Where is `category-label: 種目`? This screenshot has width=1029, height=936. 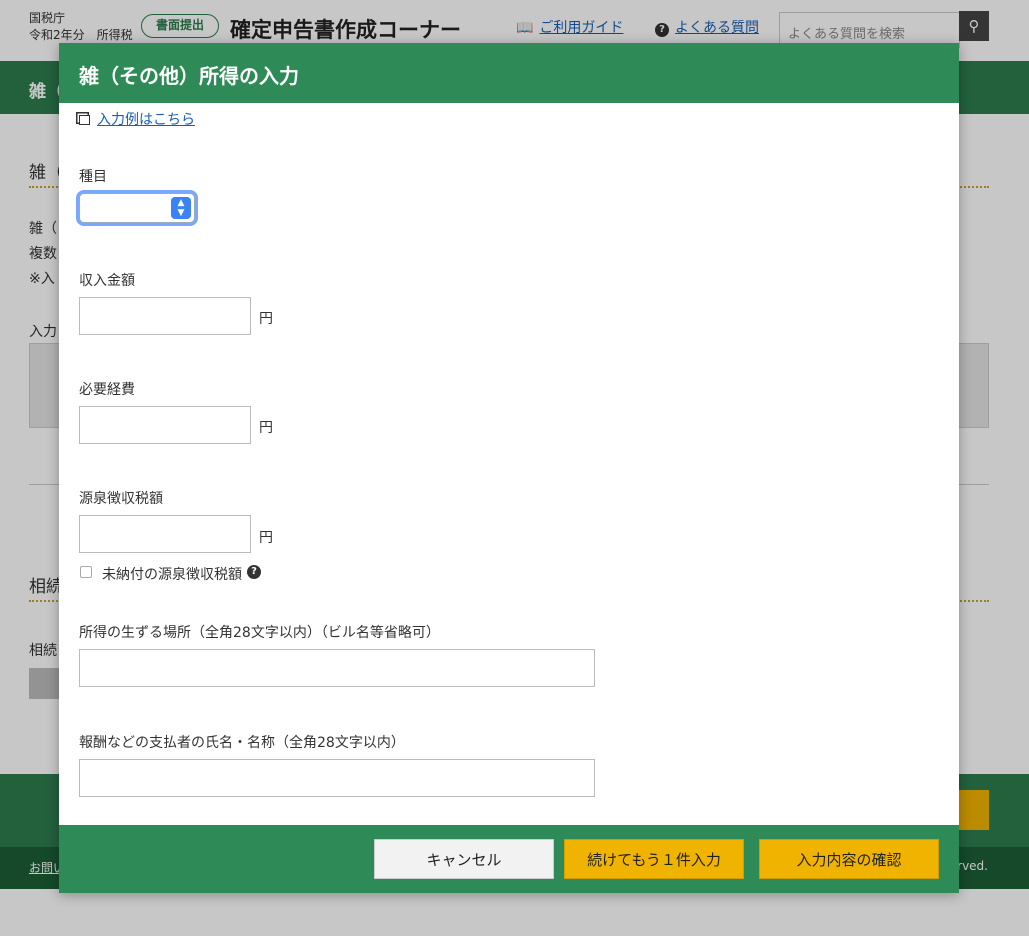
category-label: 種目 is located at coordinates (93, 177).